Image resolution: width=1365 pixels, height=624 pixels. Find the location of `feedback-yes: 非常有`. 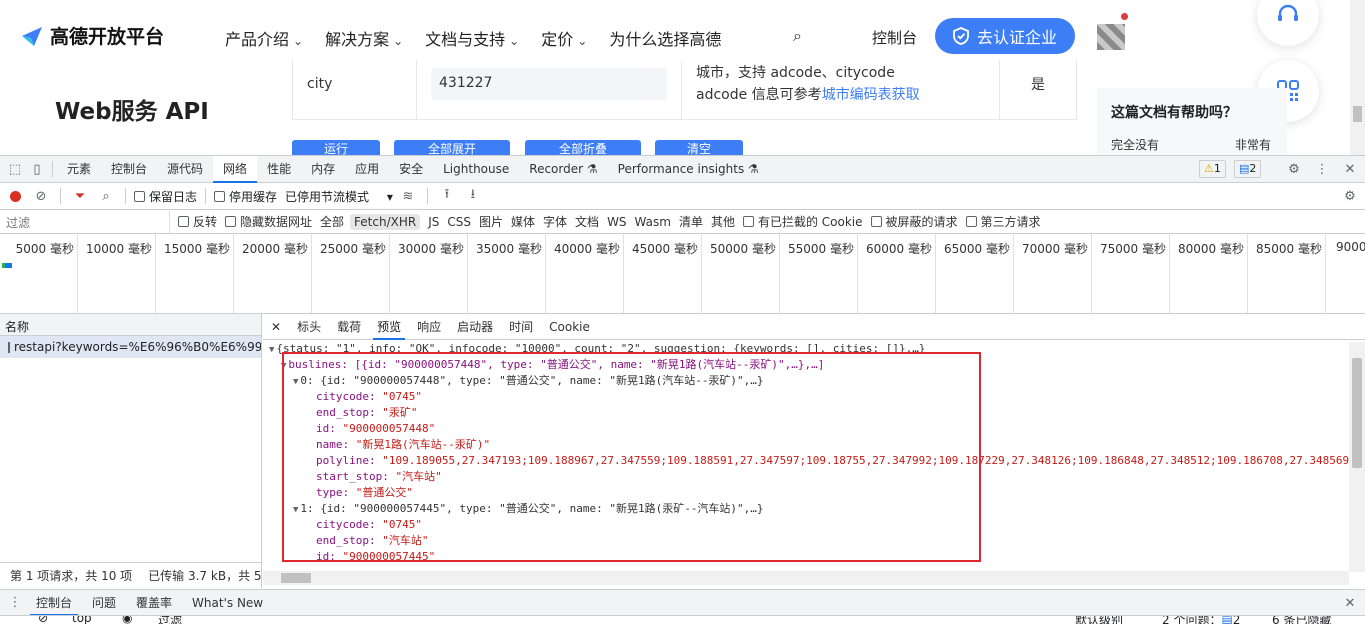

feedback-yes: 非常有 is located at coordinates (1253, 144).